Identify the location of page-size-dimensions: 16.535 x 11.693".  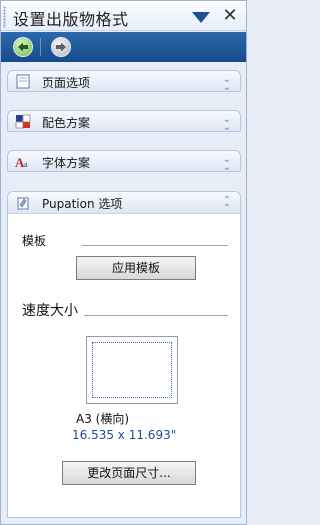
(124, 435).